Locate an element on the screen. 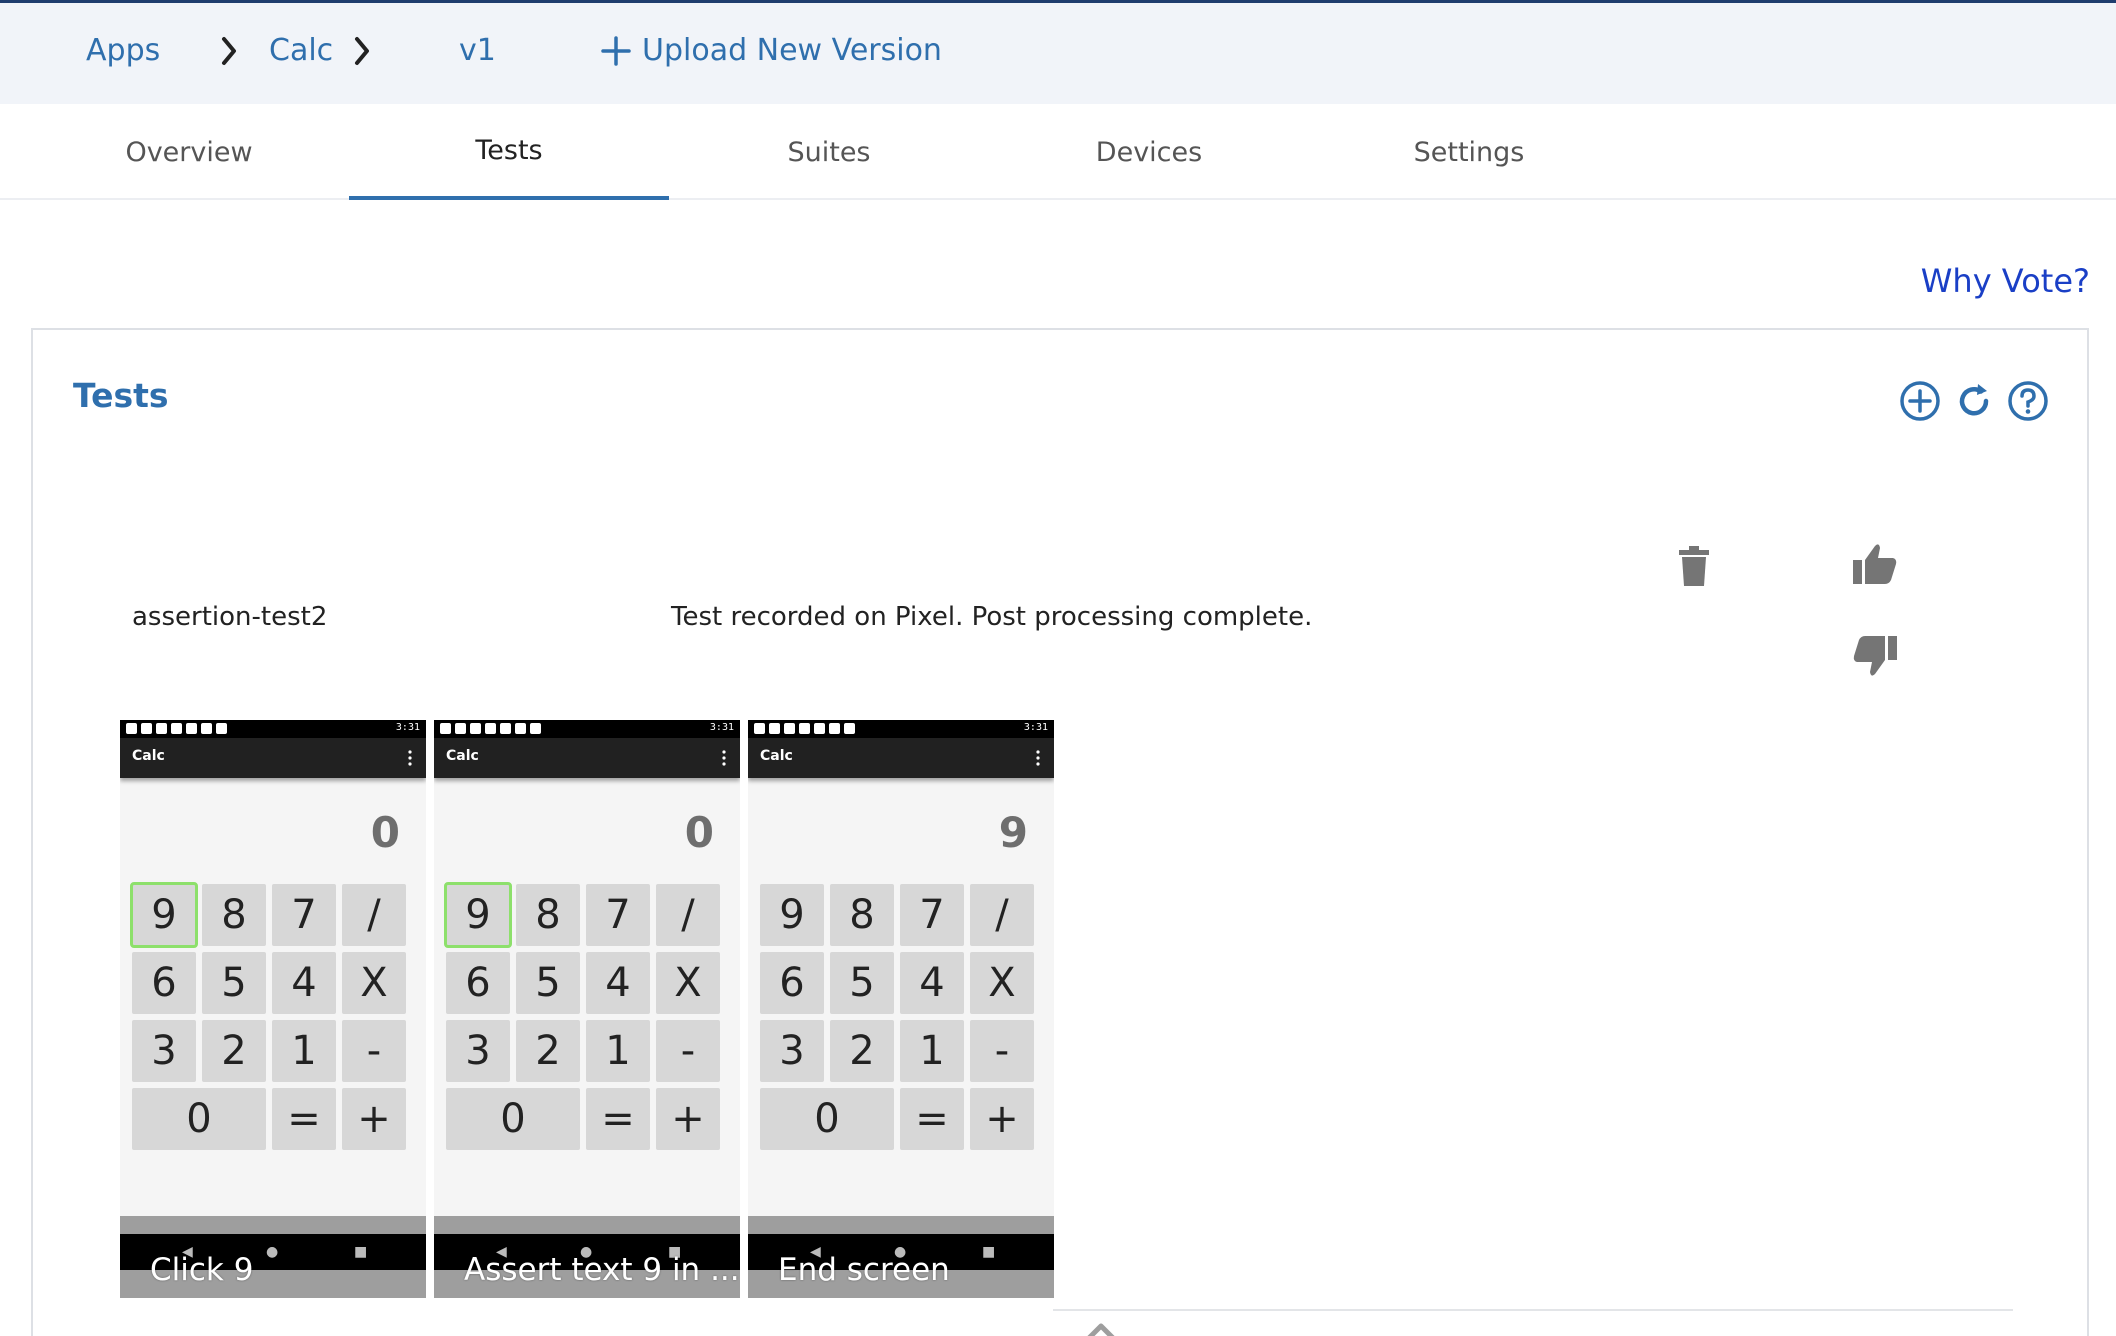  breadcrumb-bar: Apps Calc v1 Upload New Version is located at coordinates (1058, 52).